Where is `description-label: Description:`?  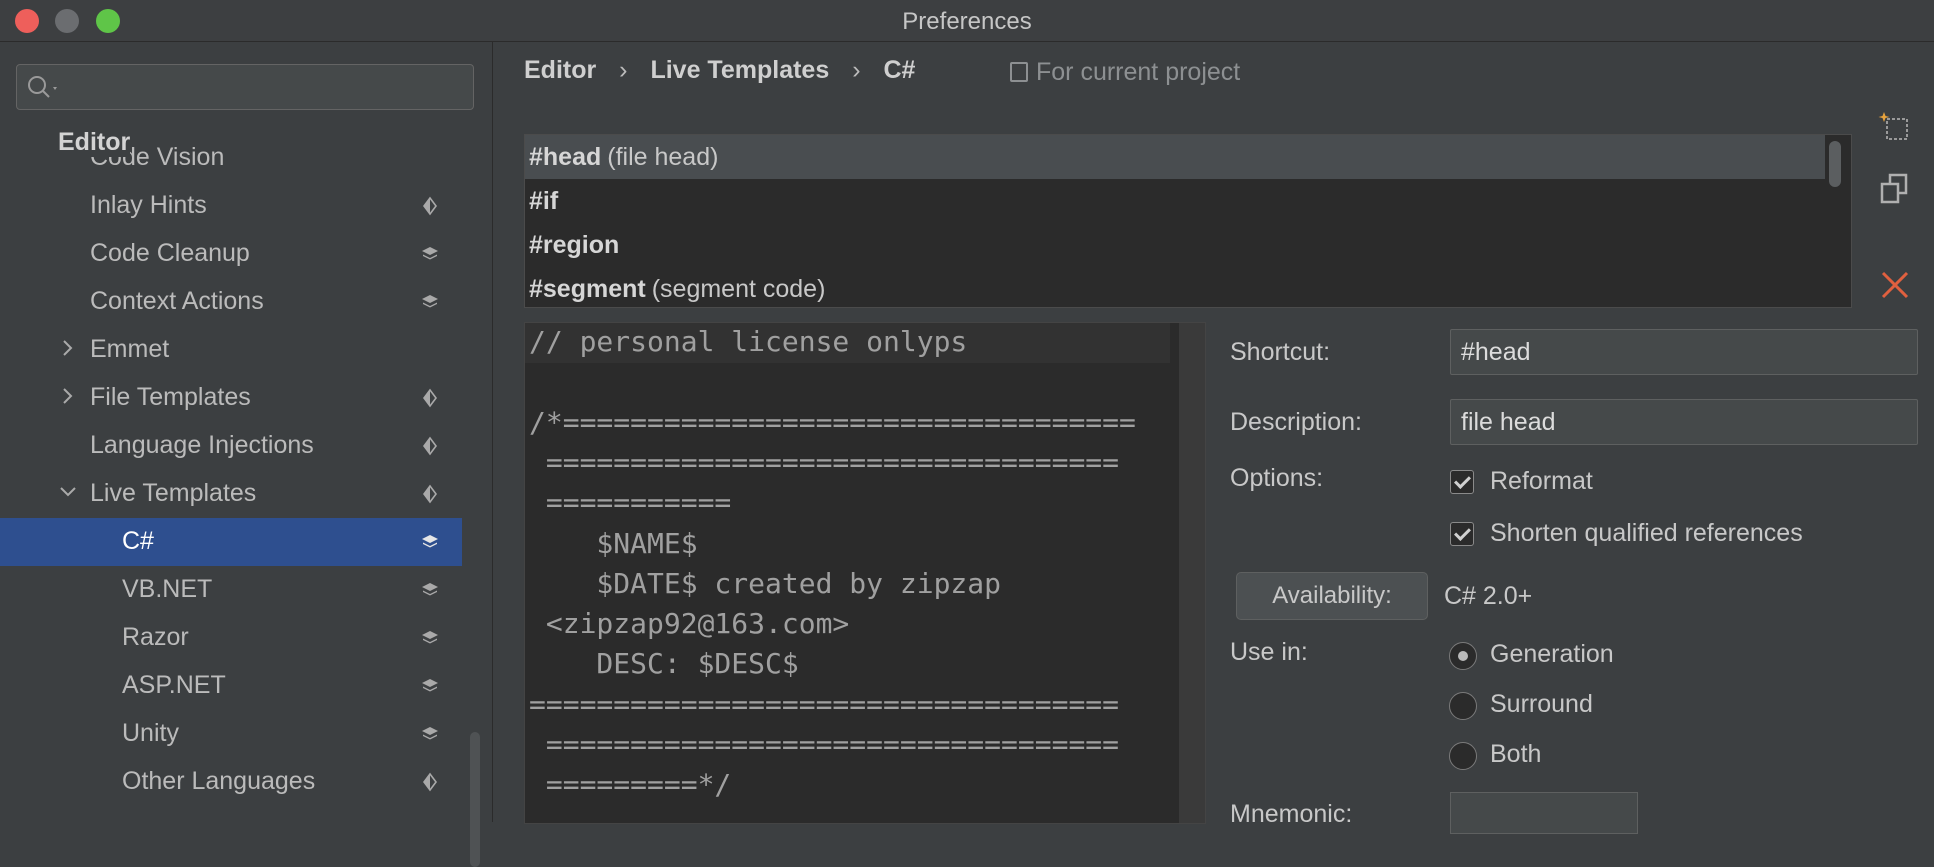
description-label: Description: is located at coordinates (1296, 422).